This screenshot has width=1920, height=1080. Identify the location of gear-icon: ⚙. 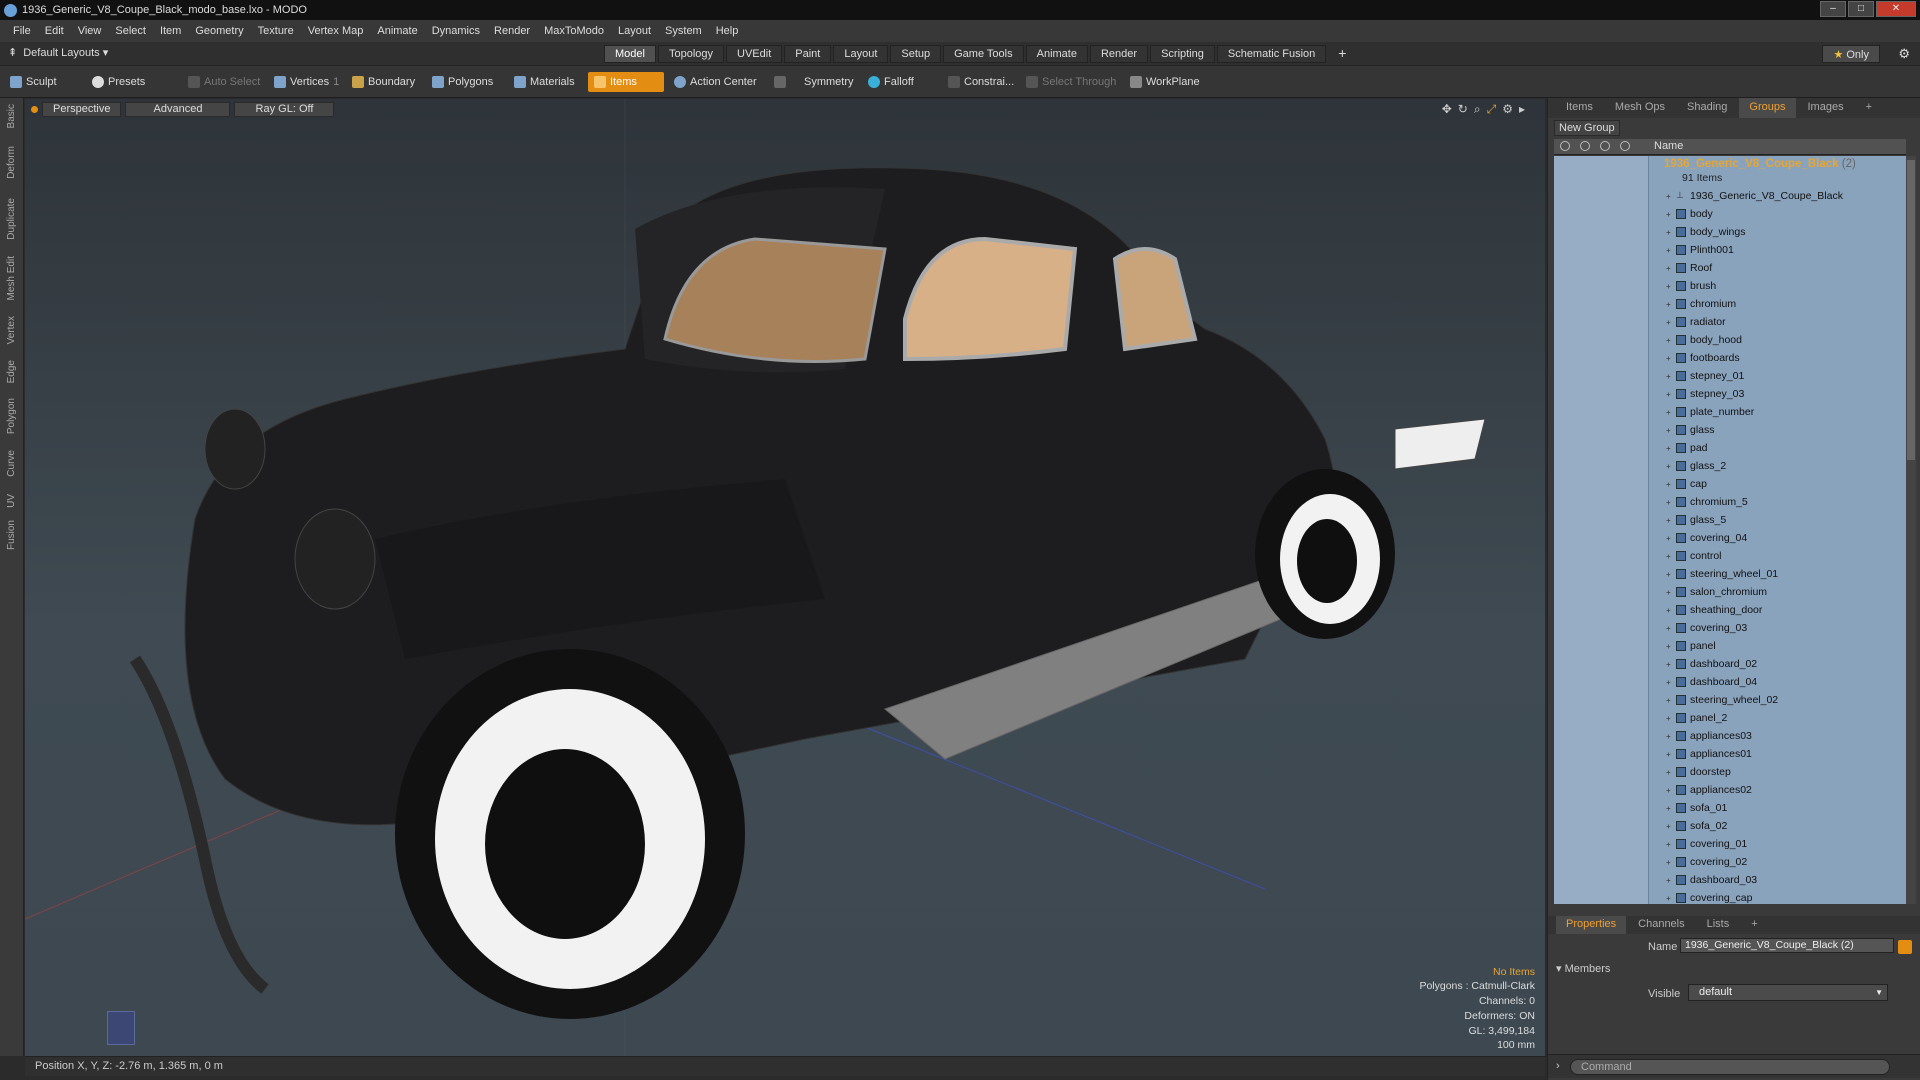
(1904, 54).